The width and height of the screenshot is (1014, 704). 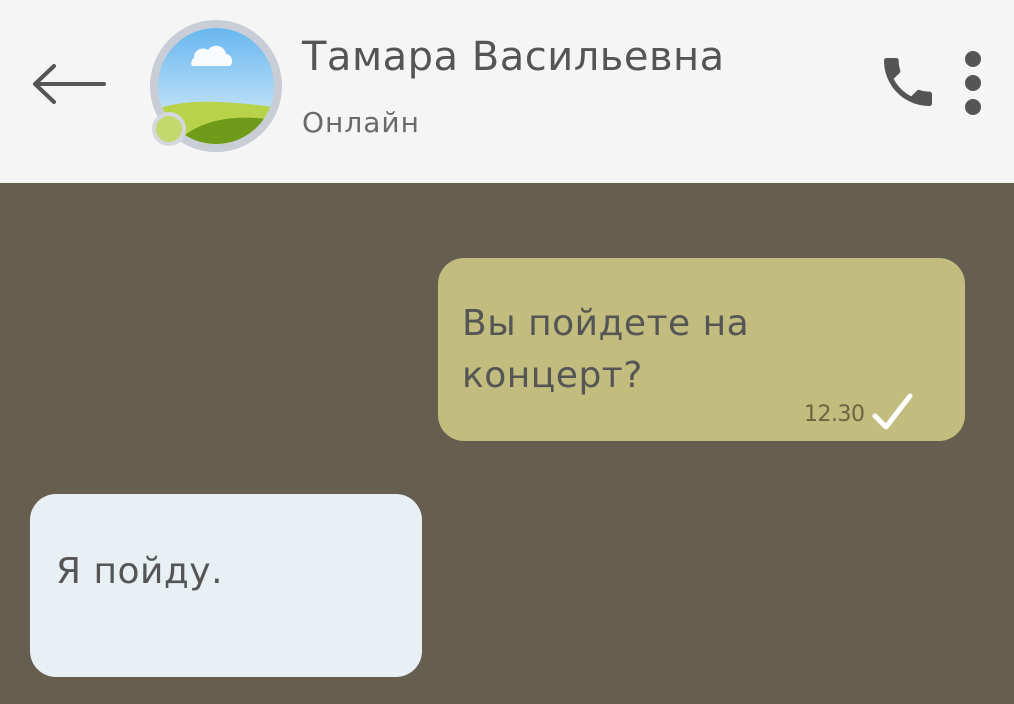 I want to click on phone-icon, so click(x=908, y=82).